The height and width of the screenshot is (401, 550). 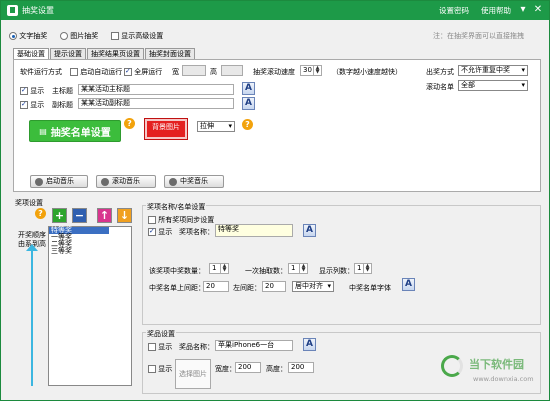 What do you see at coordinates (496, 364) in the screenshot?
I see `watermark-brand: 当下软件园` at bounding box center [496, 364].